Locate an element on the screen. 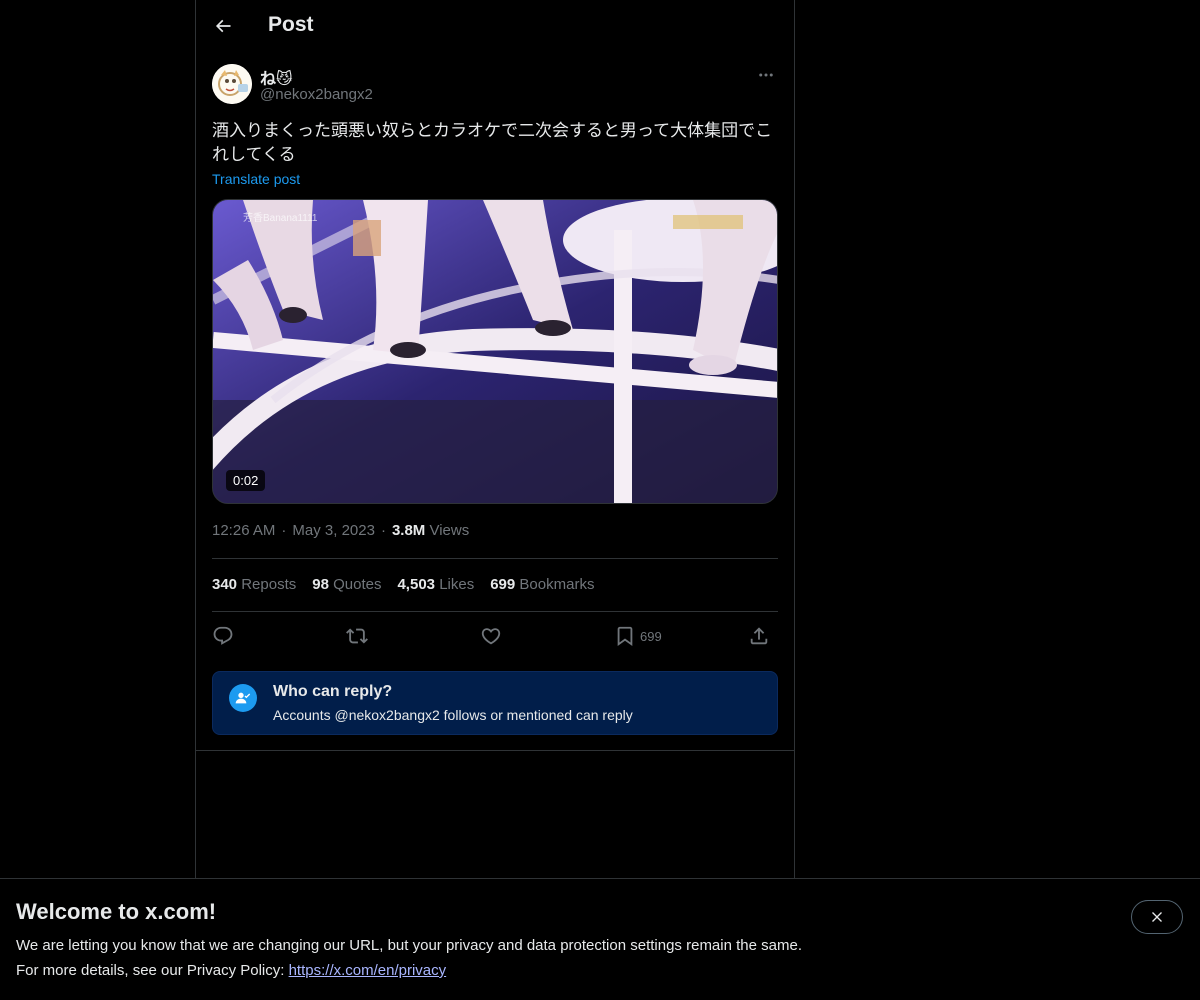 The width and height of the screenshot is (1200, 1000). reply-icon is located at coordinates (223, 635).